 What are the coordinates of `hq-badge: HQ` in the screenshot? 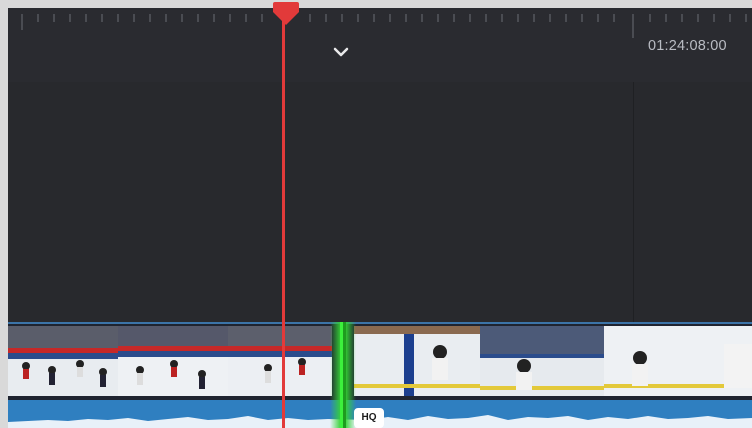 It's located at (369, 418).